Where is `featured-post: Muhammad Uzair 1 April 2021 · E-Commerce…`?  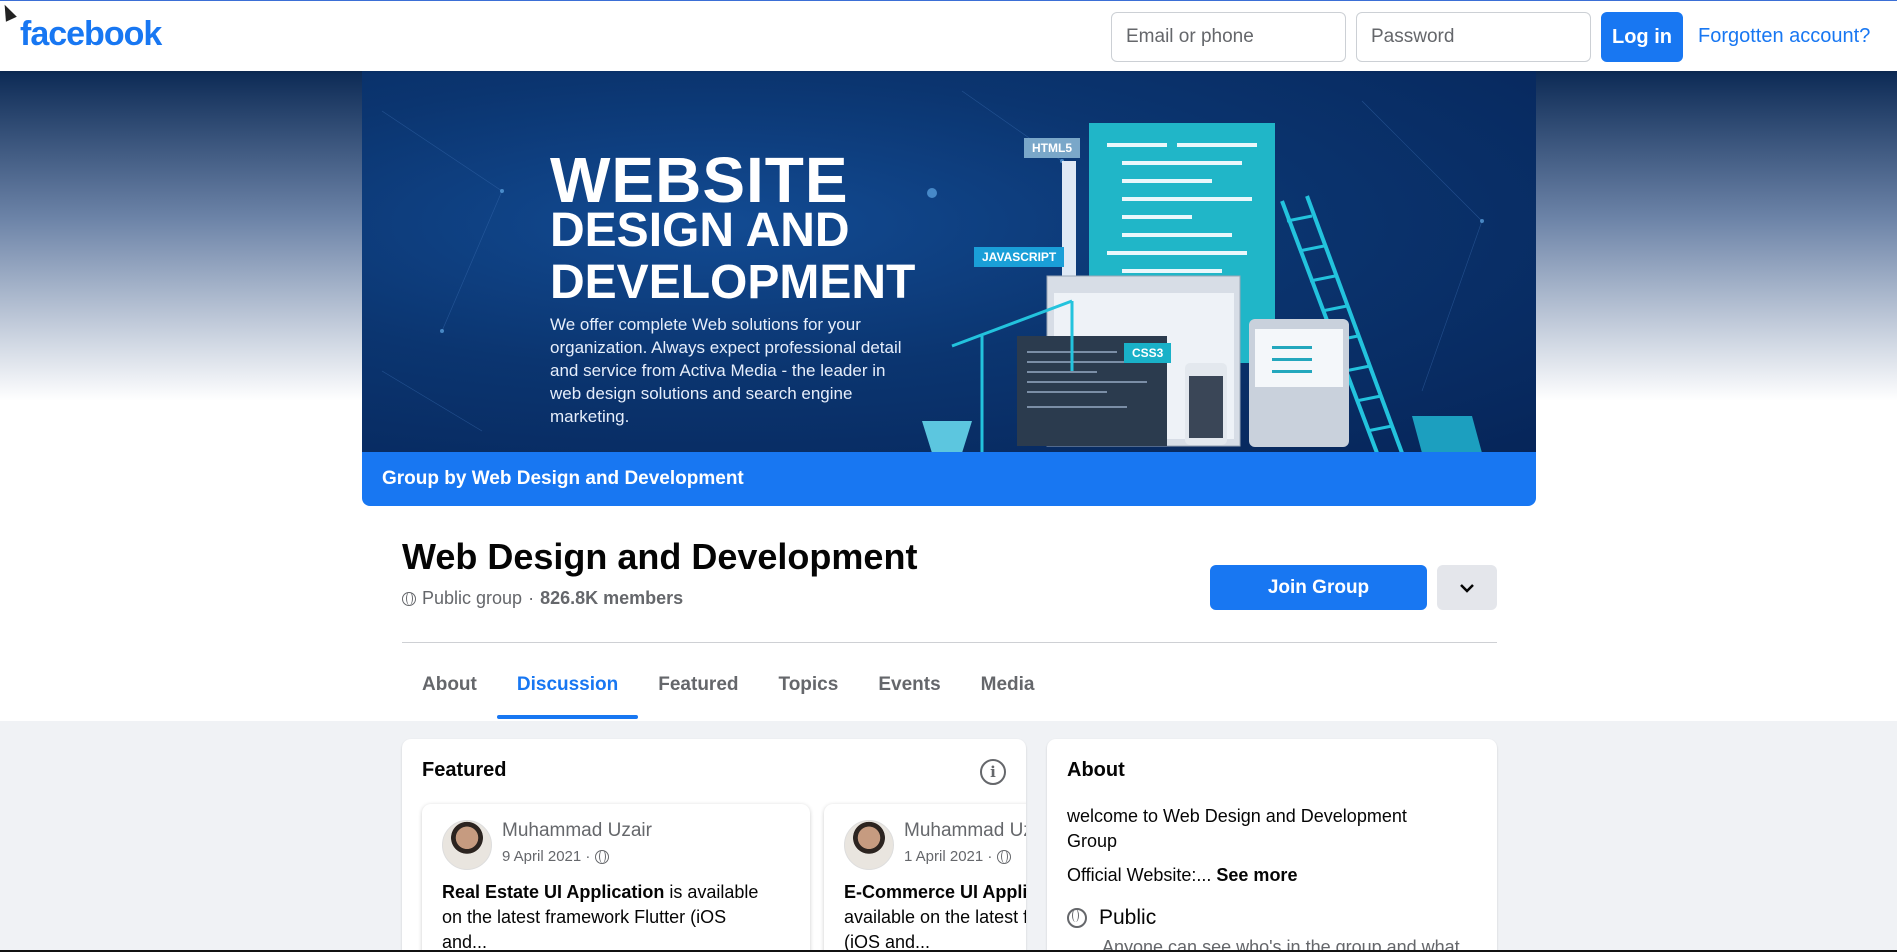
featured-post: Muhammad Uzair 1 April 2021 · E-Commerce… is located at coordinates (925, 878).